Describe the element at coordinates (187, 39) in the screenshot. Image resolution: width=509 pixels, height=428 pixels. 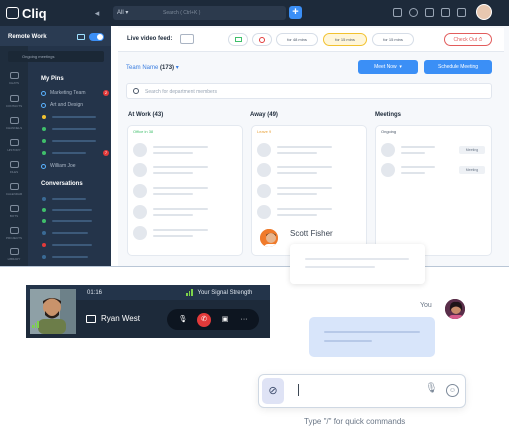
I see `video-icon` at that location.